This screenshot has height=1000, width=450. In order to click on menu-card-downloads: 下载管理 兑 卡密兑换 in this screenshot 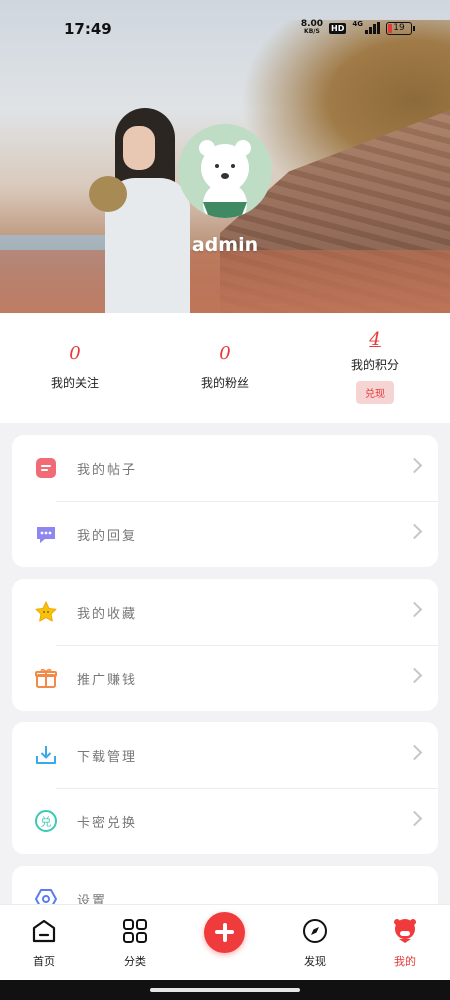, I will do `click(225, 788)`.